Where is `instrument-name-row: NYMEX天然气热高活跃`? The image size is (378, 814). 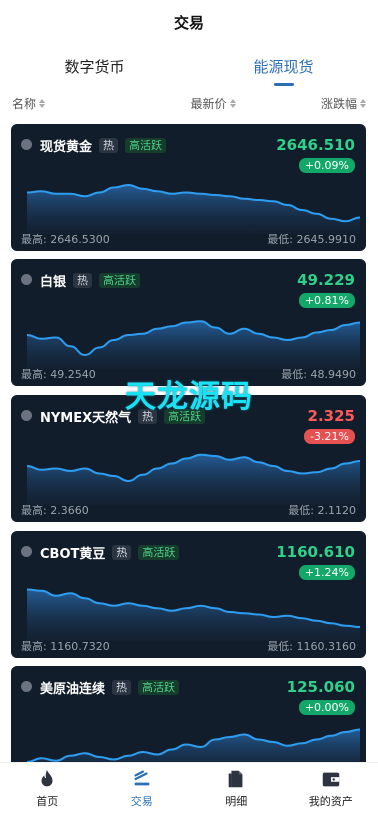 instrument-name-row: NYMEX天然气热高活跃 is located at coordinates (123, 416).